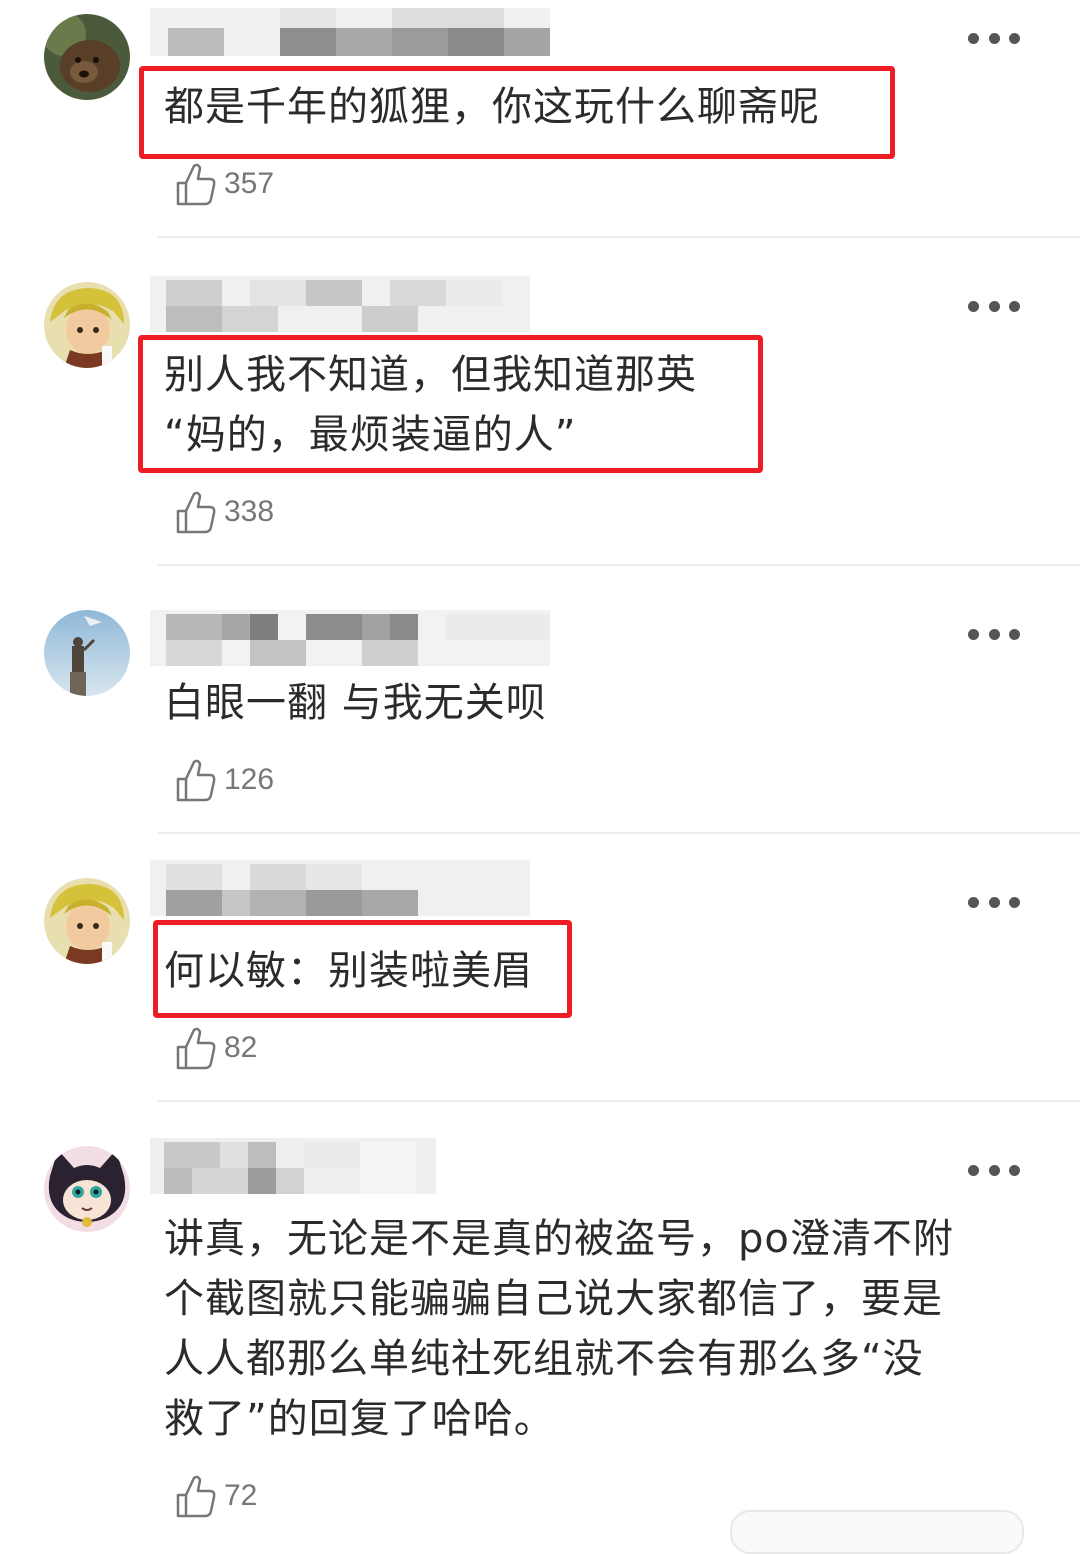  Describe the element at coordinates (241, 1047) in the screenshot. I see `like-count: 82` at that location.